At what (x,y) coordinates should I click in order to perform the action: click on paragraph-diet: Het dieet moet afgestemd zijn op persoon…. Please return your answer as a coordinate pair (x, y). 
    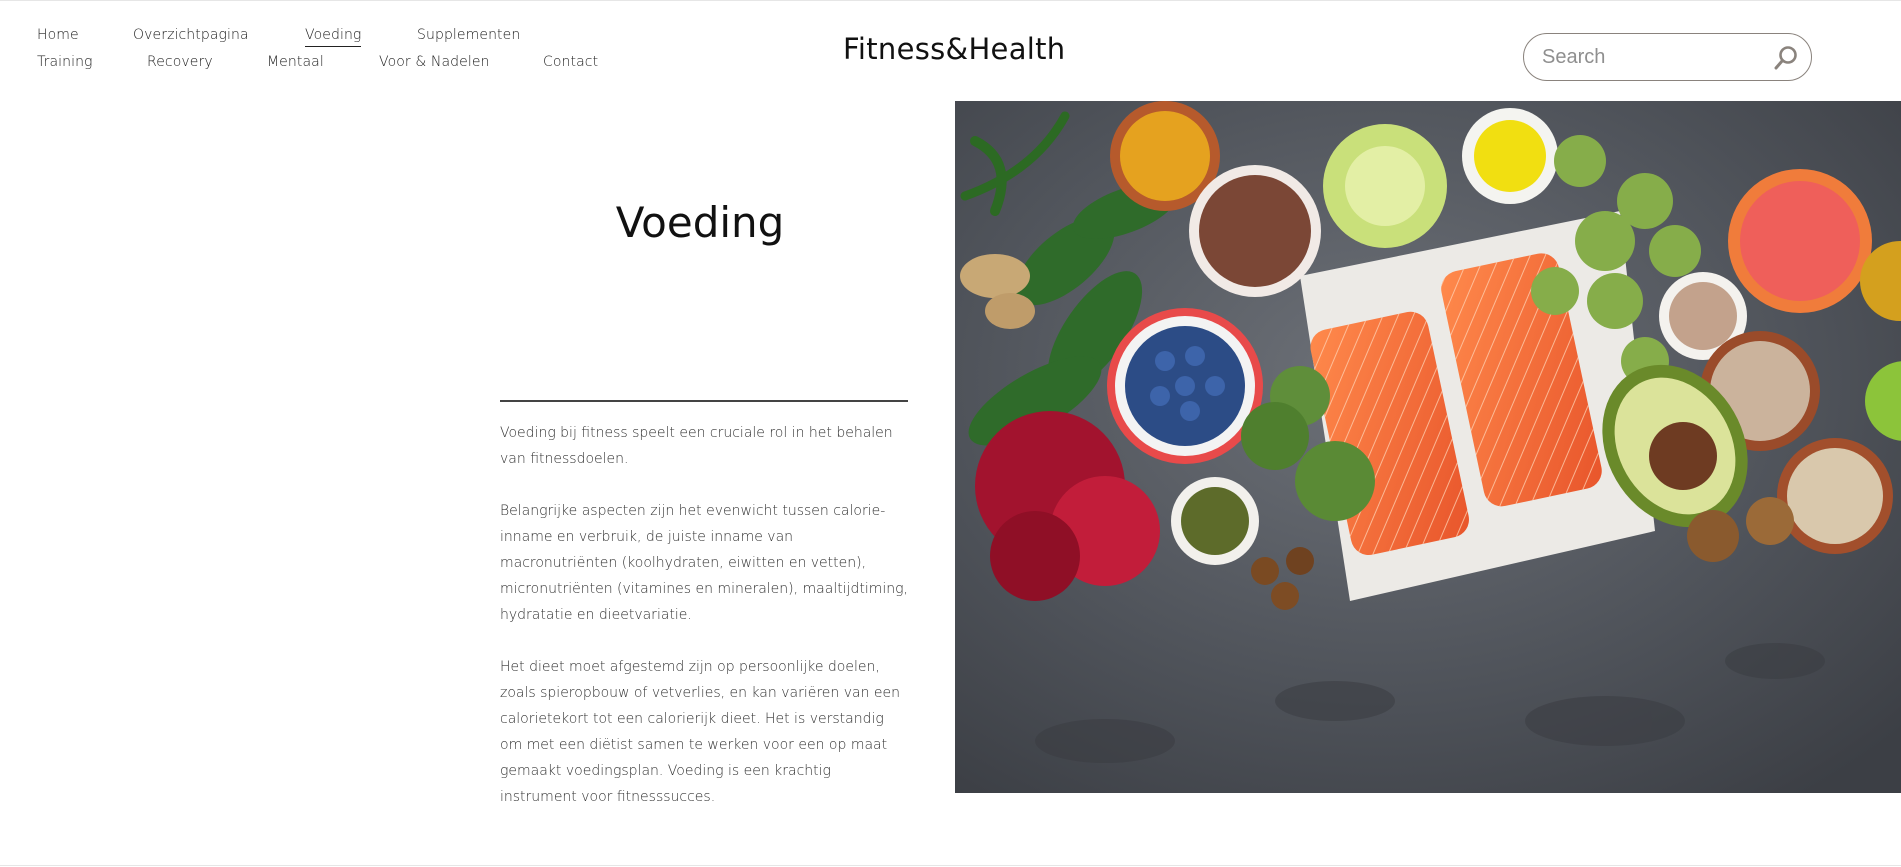
    Looking at the image, I should click on (700, 732).